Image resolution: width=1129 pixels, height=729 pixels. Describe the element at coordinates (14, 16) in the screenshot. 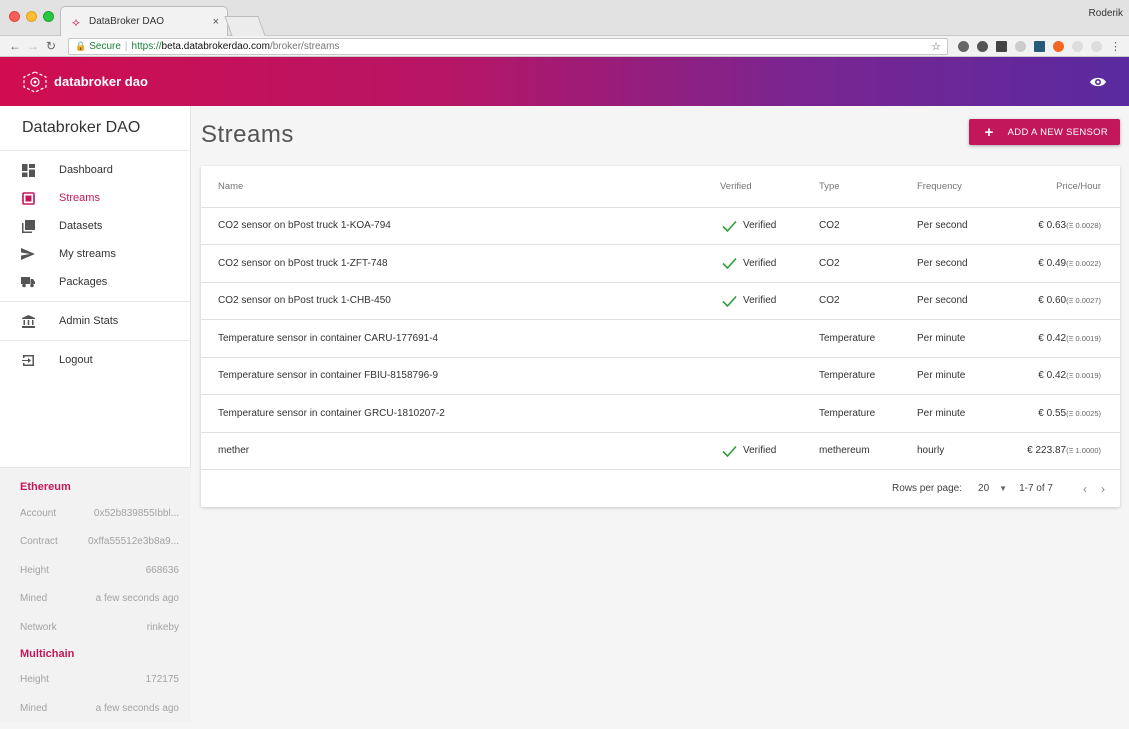

I see `close-window-button` at that location.